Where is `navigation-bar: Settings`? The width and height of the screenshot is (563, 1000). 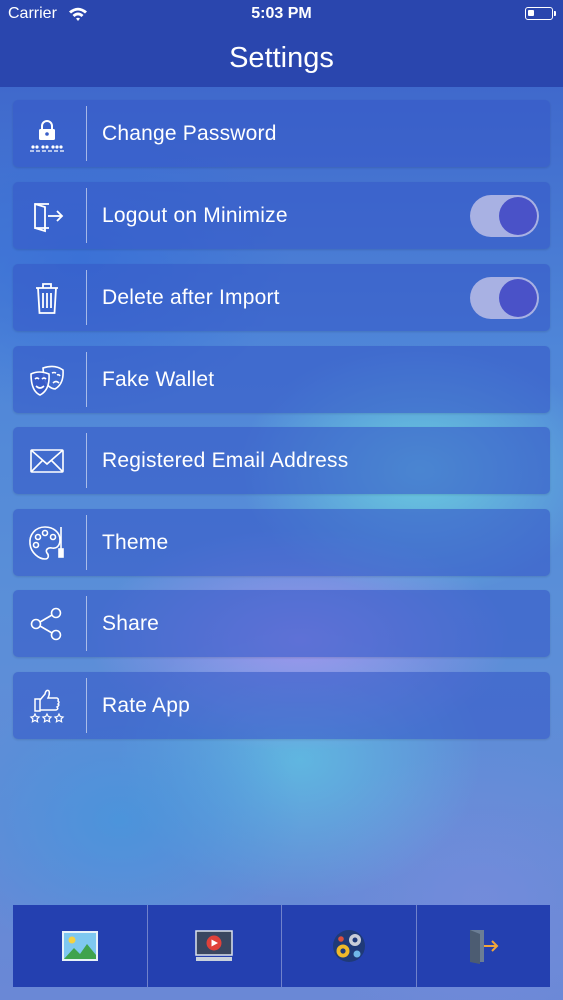
navigation-bar: Settings is located at coordinates (281, 58).